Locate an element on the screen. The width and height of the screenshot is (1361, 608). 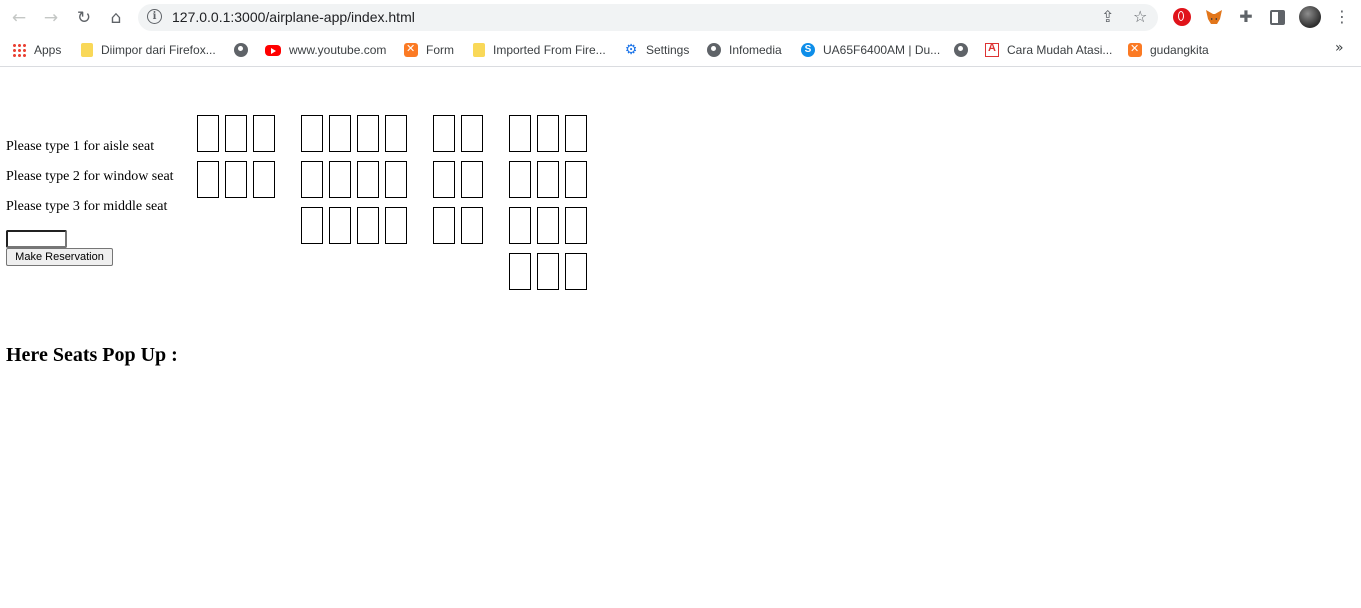
seat-type-input is located at coordinates (36, 239).